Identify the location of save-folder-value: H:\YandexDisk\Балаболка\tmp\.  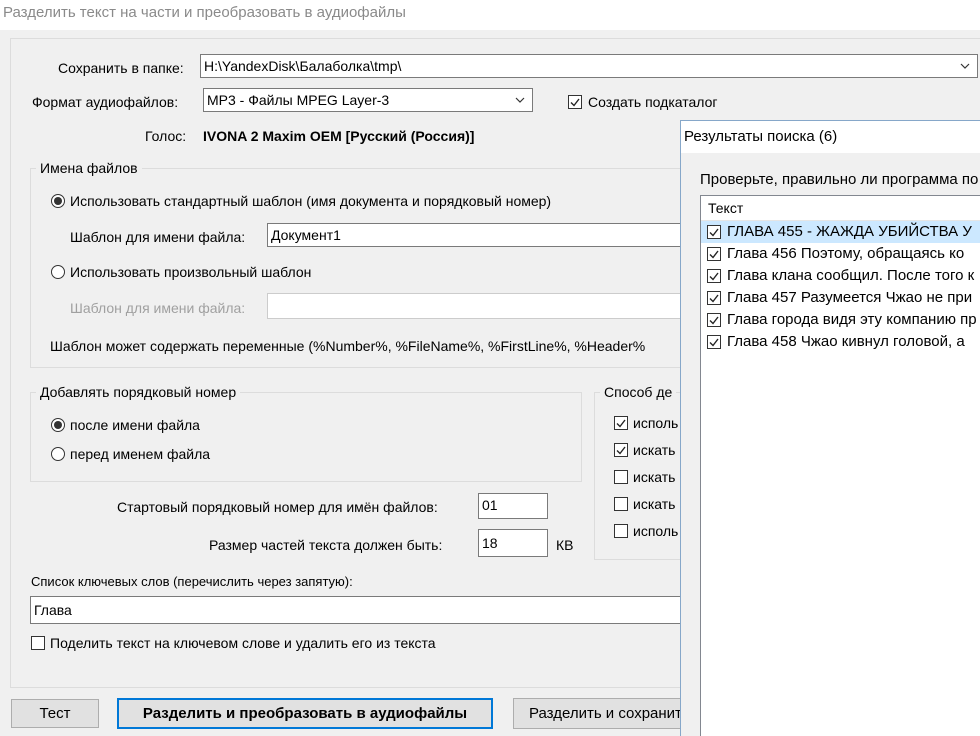
(303, 66).